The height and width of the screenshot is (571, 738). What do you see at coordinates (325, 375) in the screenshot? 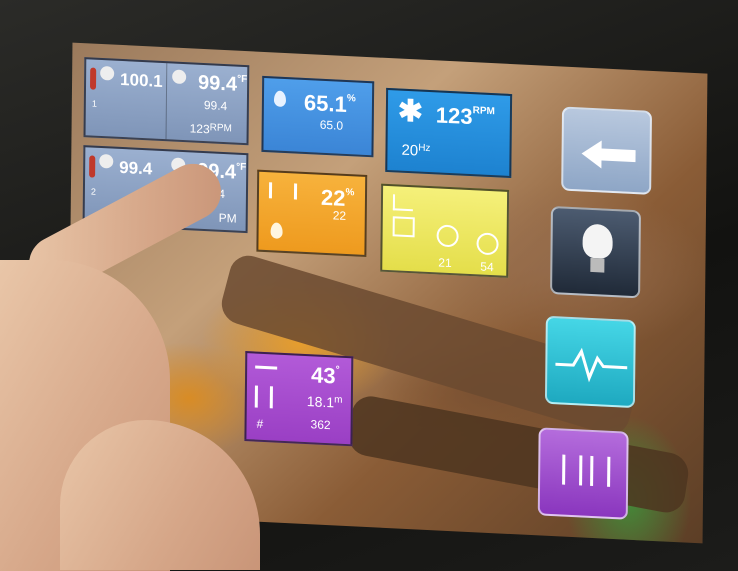
I see `angle-value: 43°` at bounding box center [325, 375].